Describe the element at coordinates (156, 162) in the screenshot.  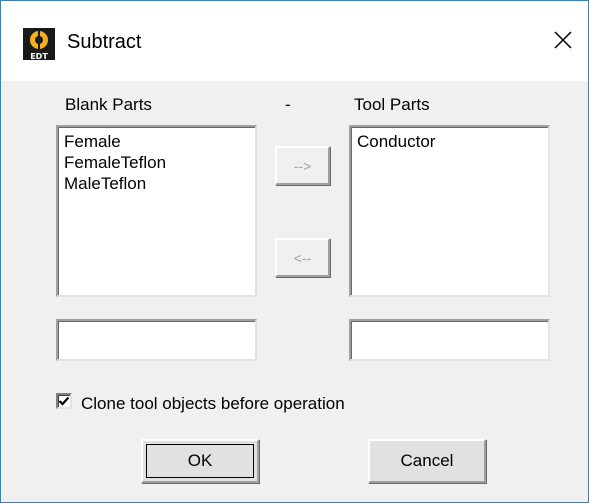
I see `list-item: FemaleTeflon` at that location.